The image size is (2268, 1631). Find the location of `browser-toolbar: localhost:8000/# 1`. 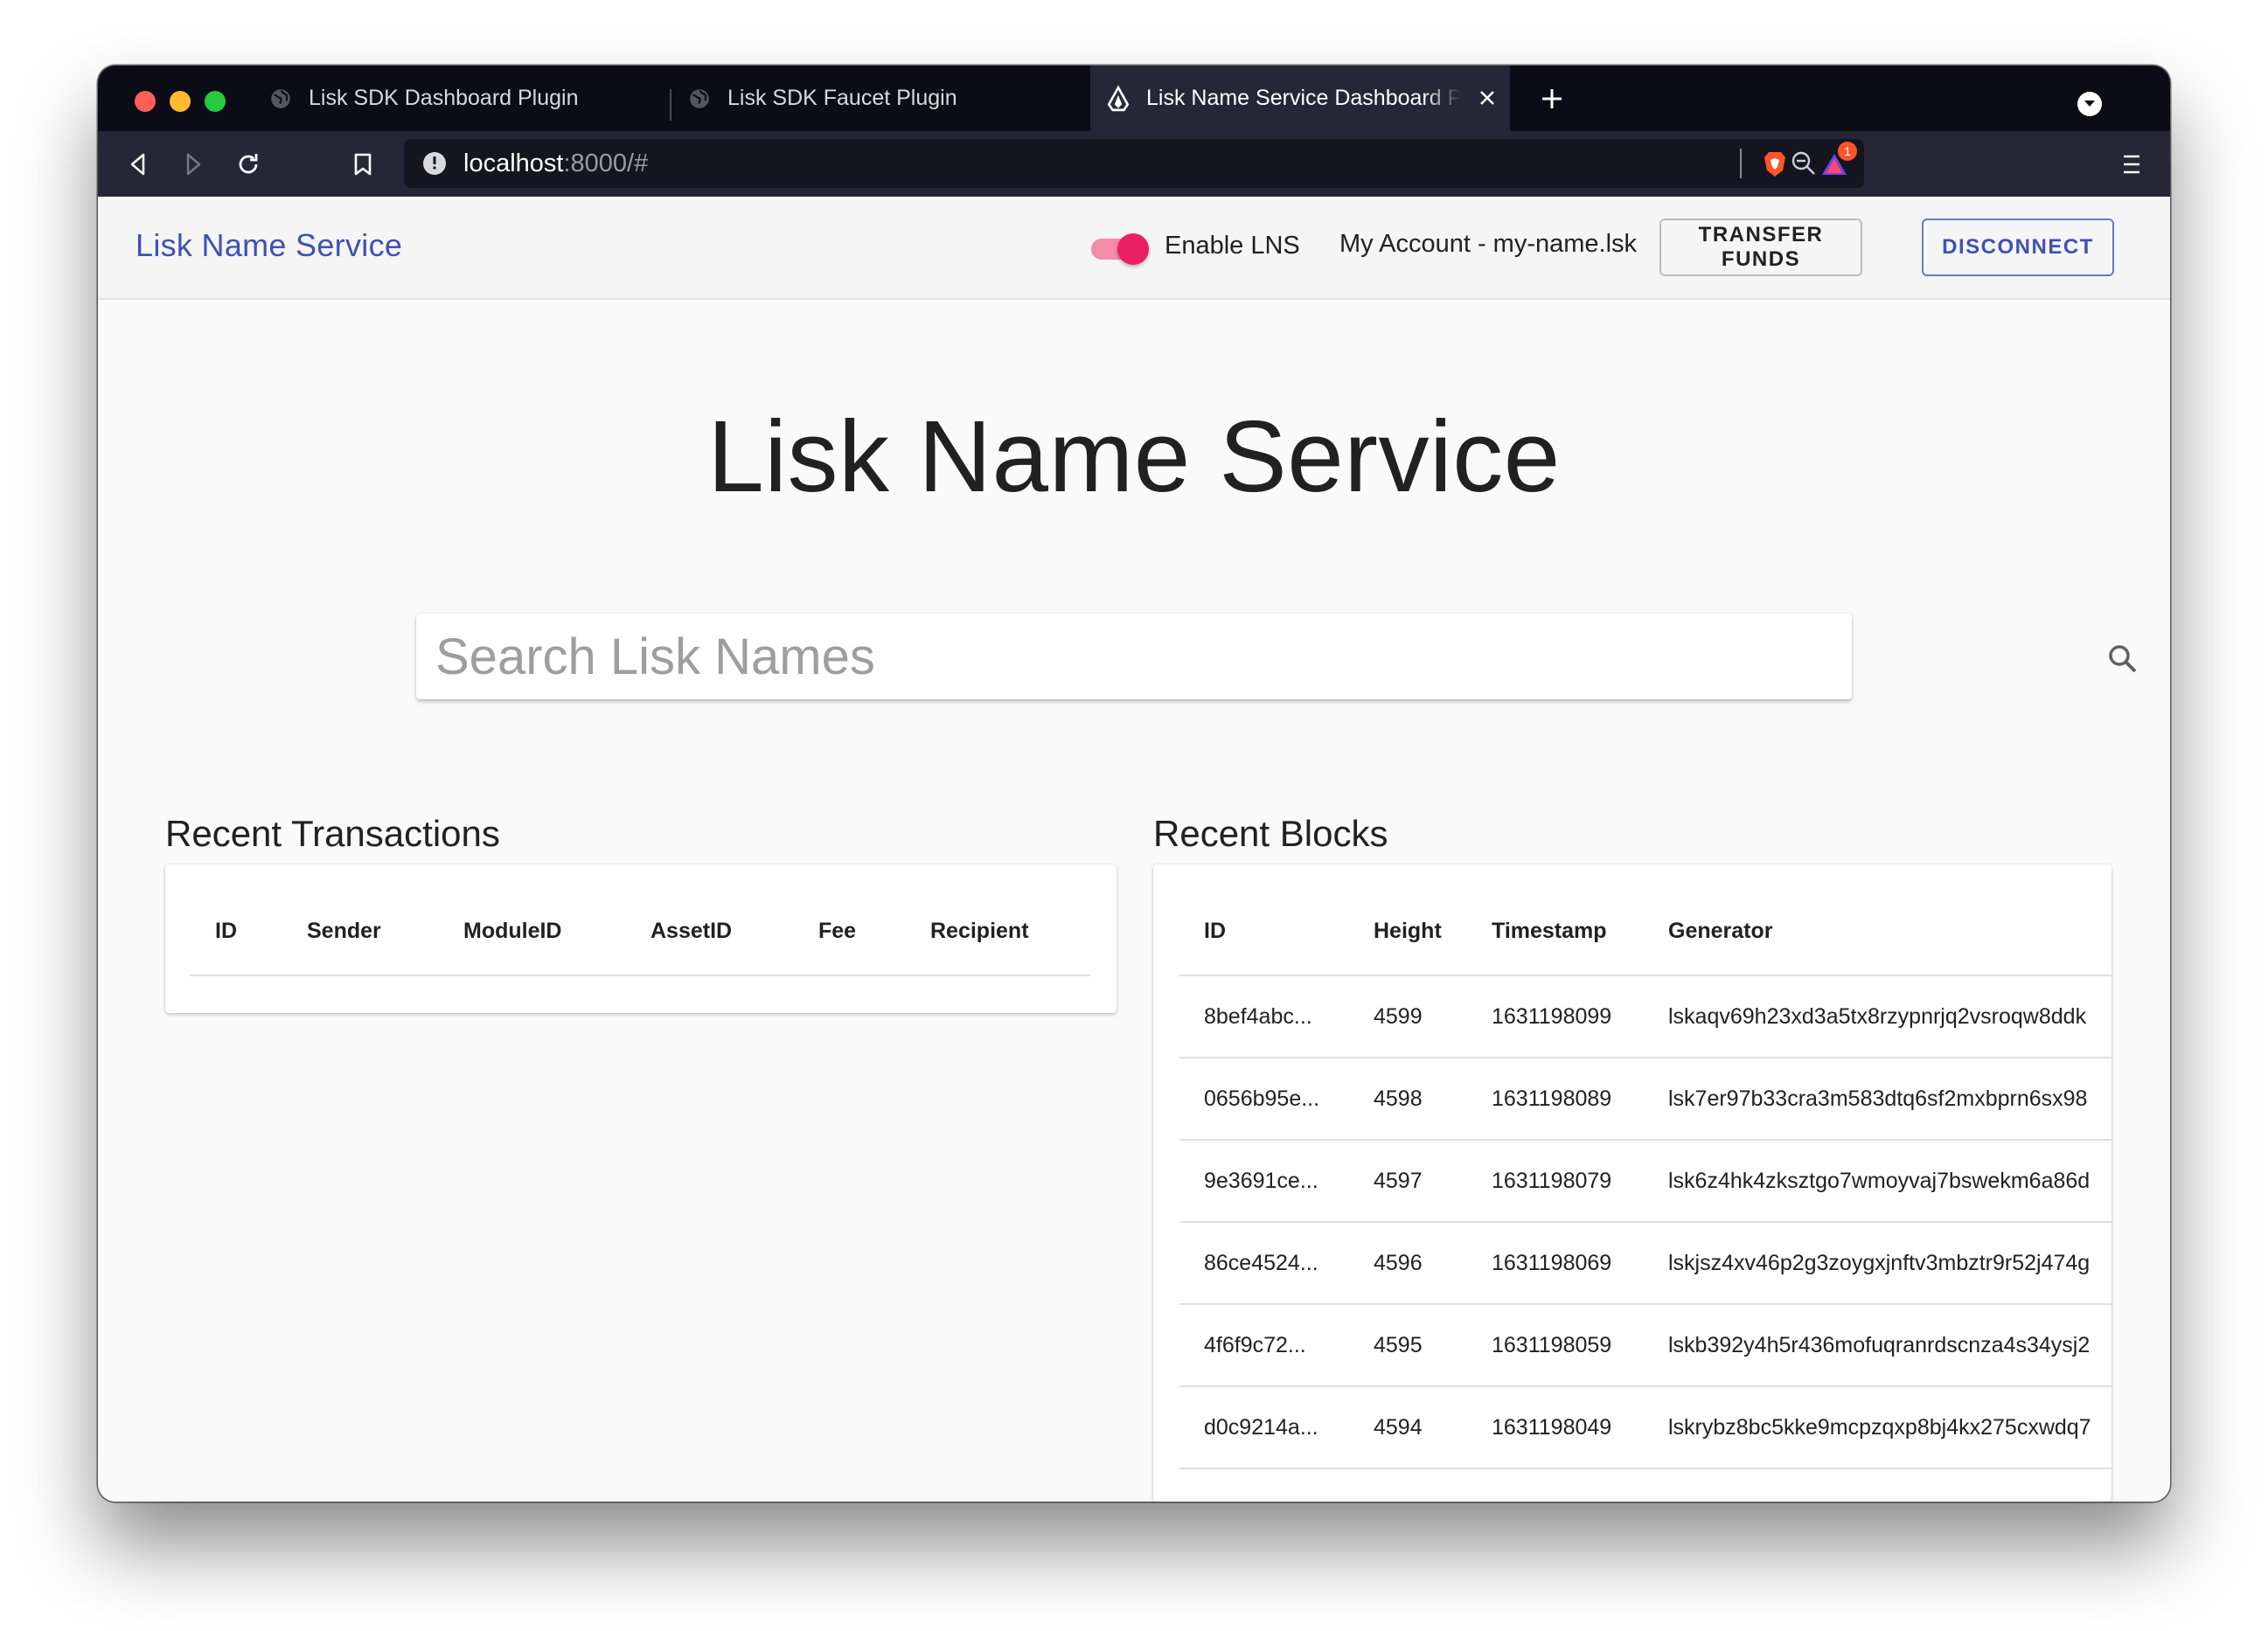

browser-toolbar: localhost:8000/# 1 is located at coordinates (1134, 164).